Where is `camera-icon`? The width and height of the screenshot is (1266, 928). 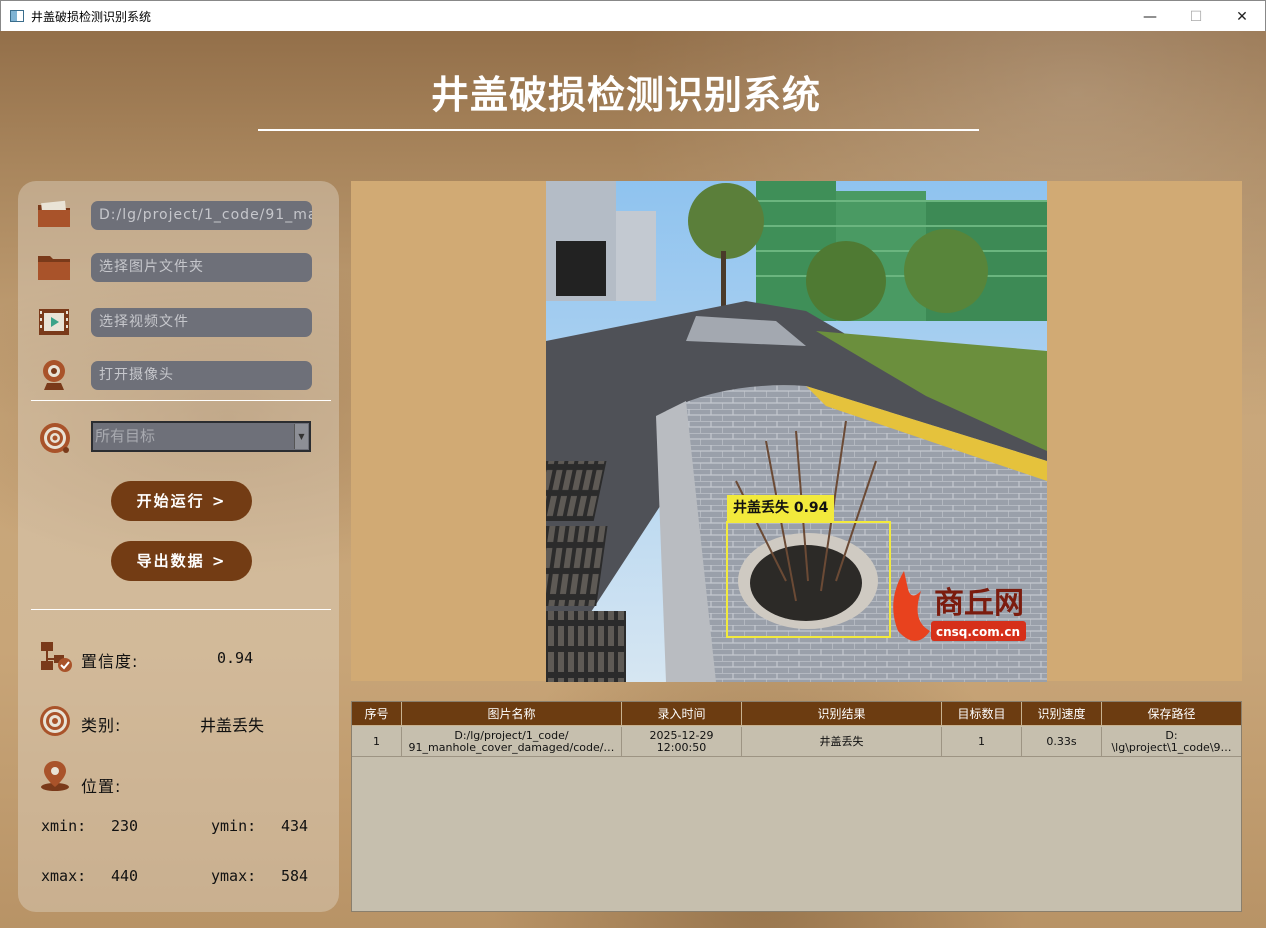 camera-icon is located at coordinates (54, 375).